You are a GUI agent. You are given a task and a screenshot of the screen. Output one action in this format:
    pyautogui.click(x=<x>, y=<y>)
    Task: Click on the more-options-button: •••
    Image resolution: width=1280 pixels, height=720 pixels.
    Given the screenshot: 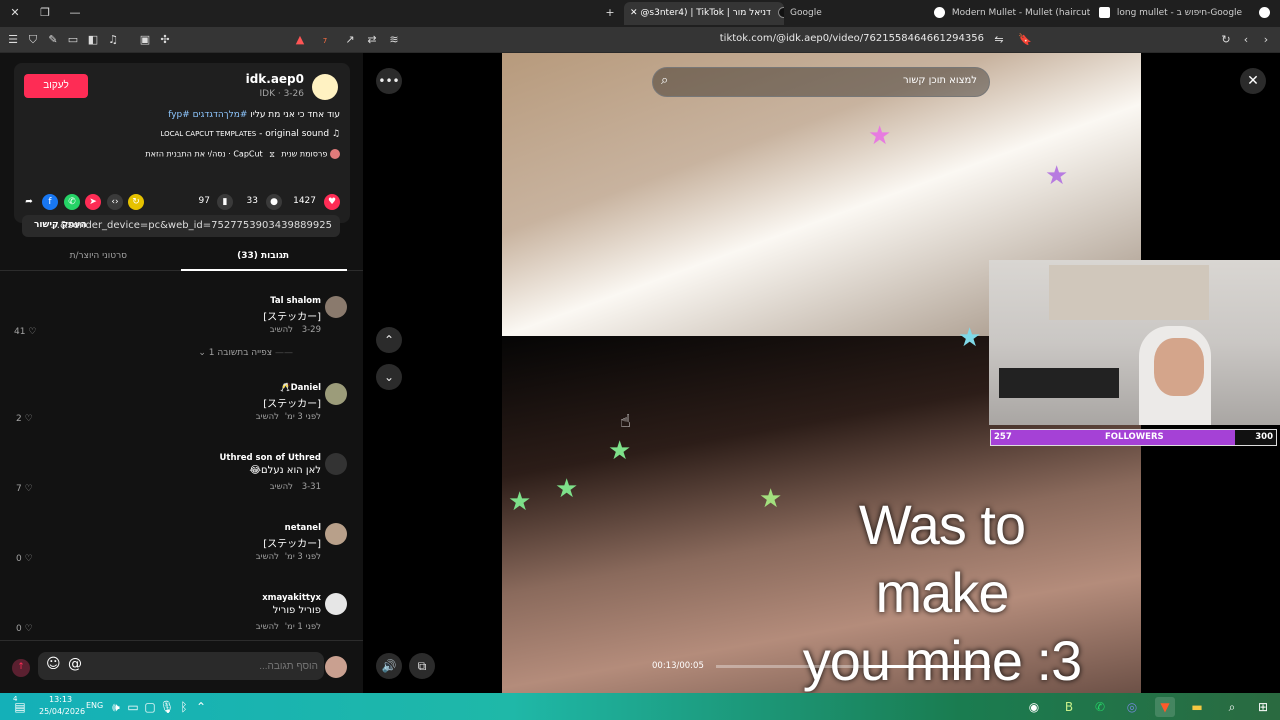 What is the action you would take?
    pyautogui.click(x=389, y=81)
    